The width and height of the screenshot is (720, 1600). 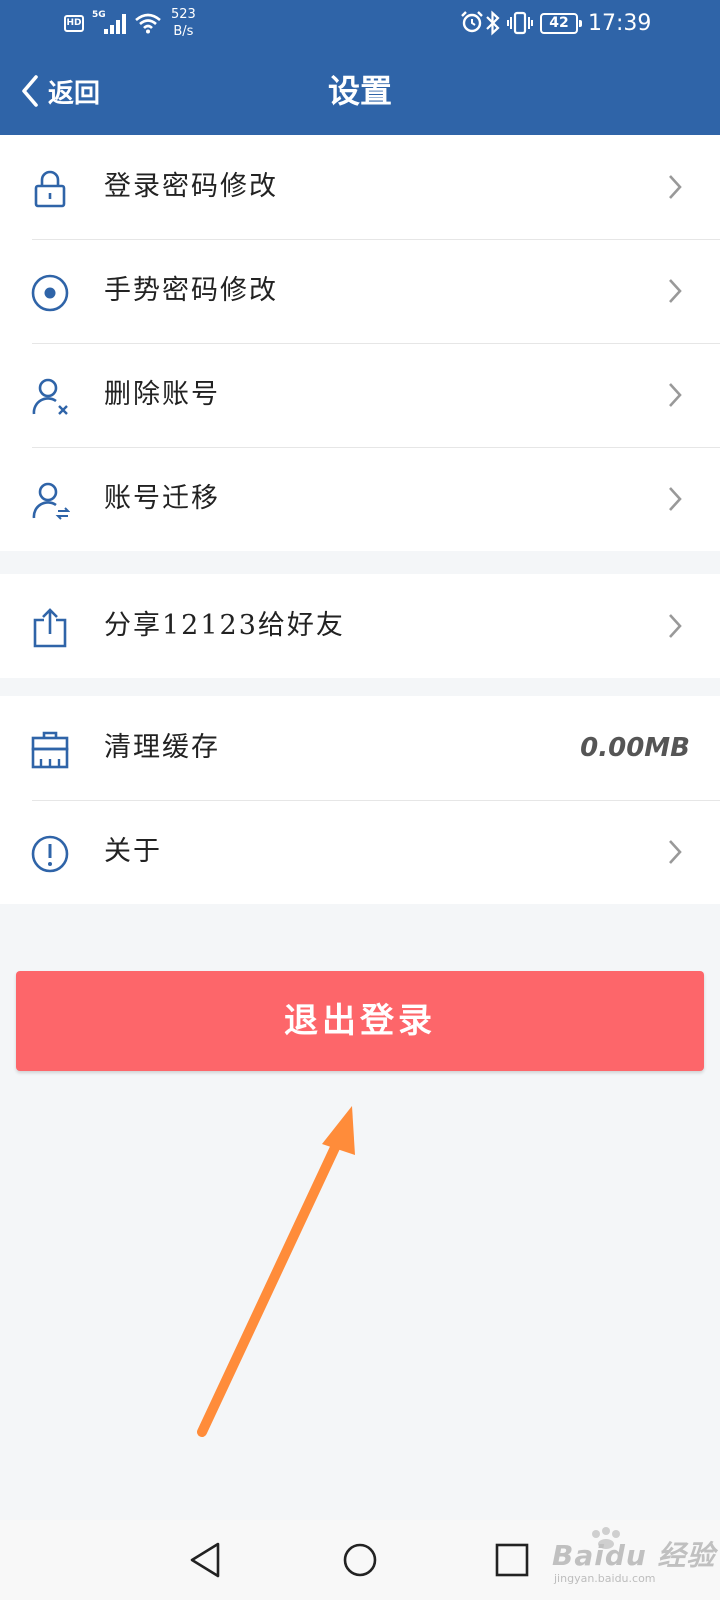 I want to click on watermark: Baidu 经验 jingyan.baidu.com, so click(x=633, y=1563).